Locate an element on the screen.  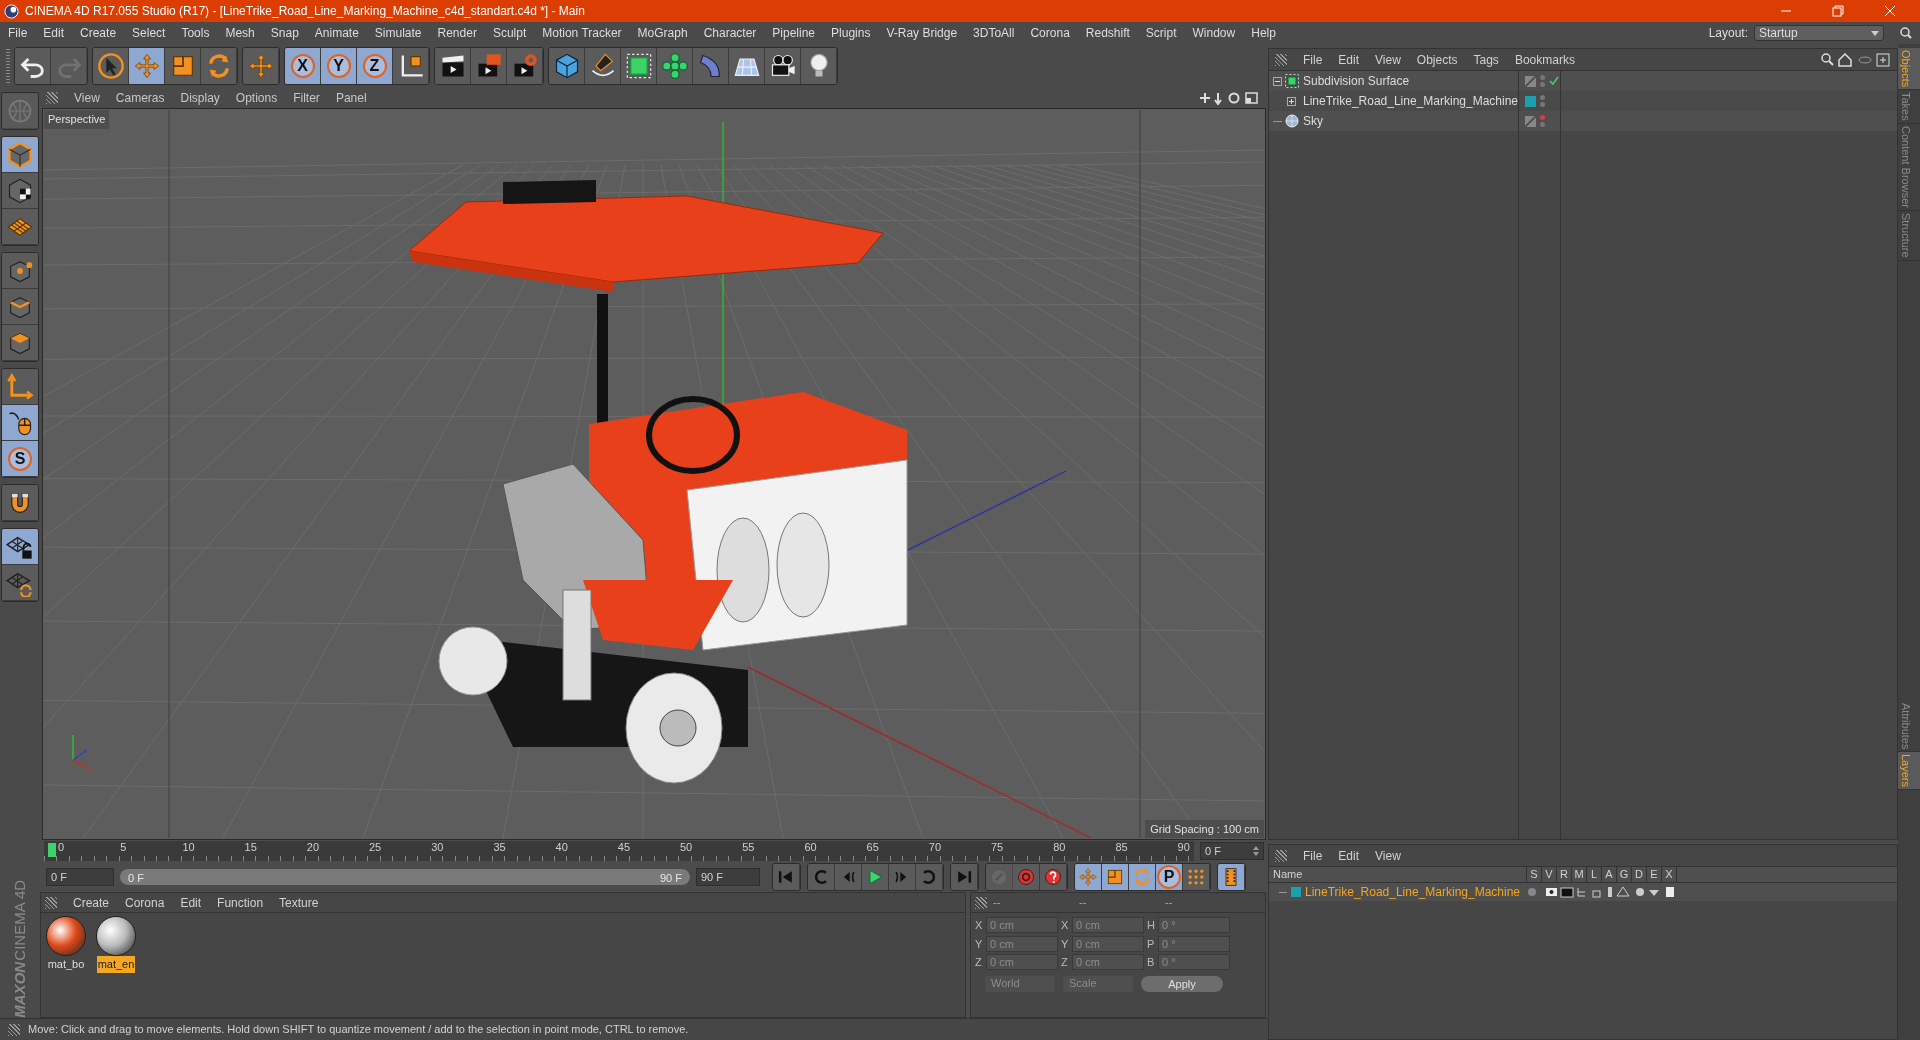
end-frame-field: 90 F is located at coordinates (728, 877).